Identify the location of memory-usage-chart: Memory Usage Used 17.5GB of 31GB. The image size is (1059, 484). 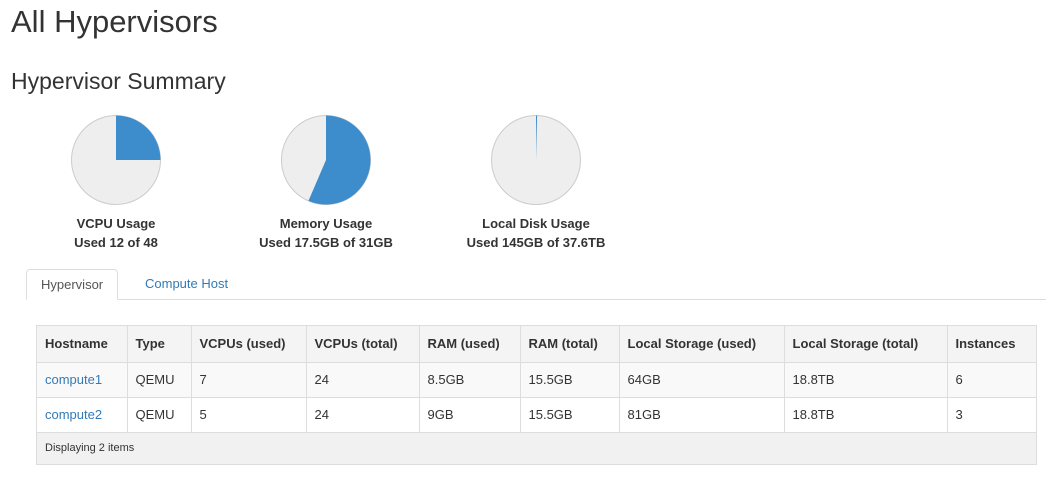
(326, 183).